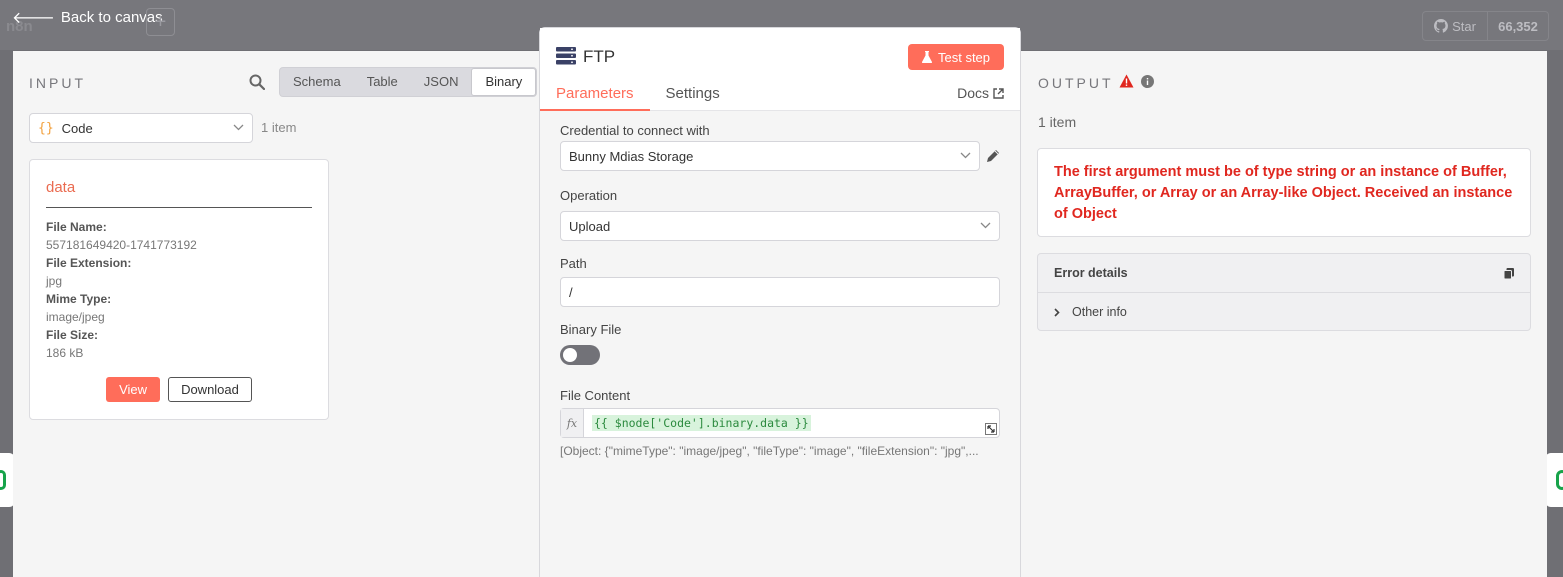  Describe the element at coordinates (279, 127) in the screenshot. I see `input-item-count: 1 item` at that location.